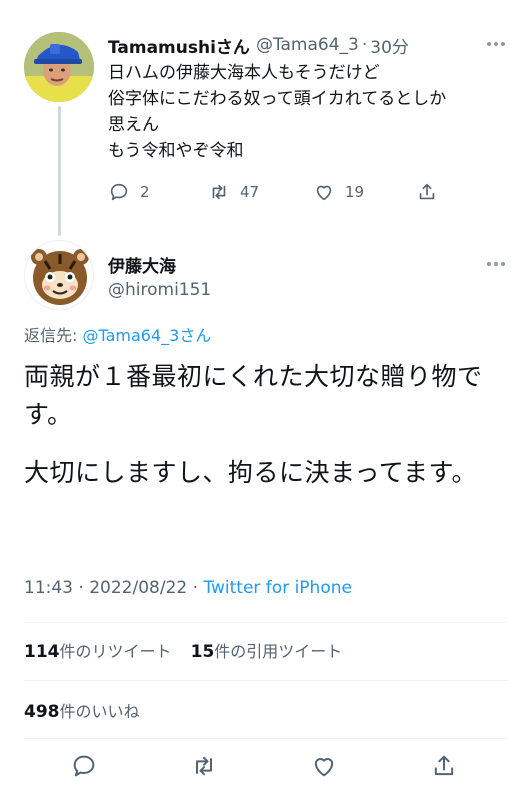 This screenshot has height=800, width=532. Describe the element at coordinates (115, 651) in the screenshot. I see `retweets-label: 件のリツイート` at that location.